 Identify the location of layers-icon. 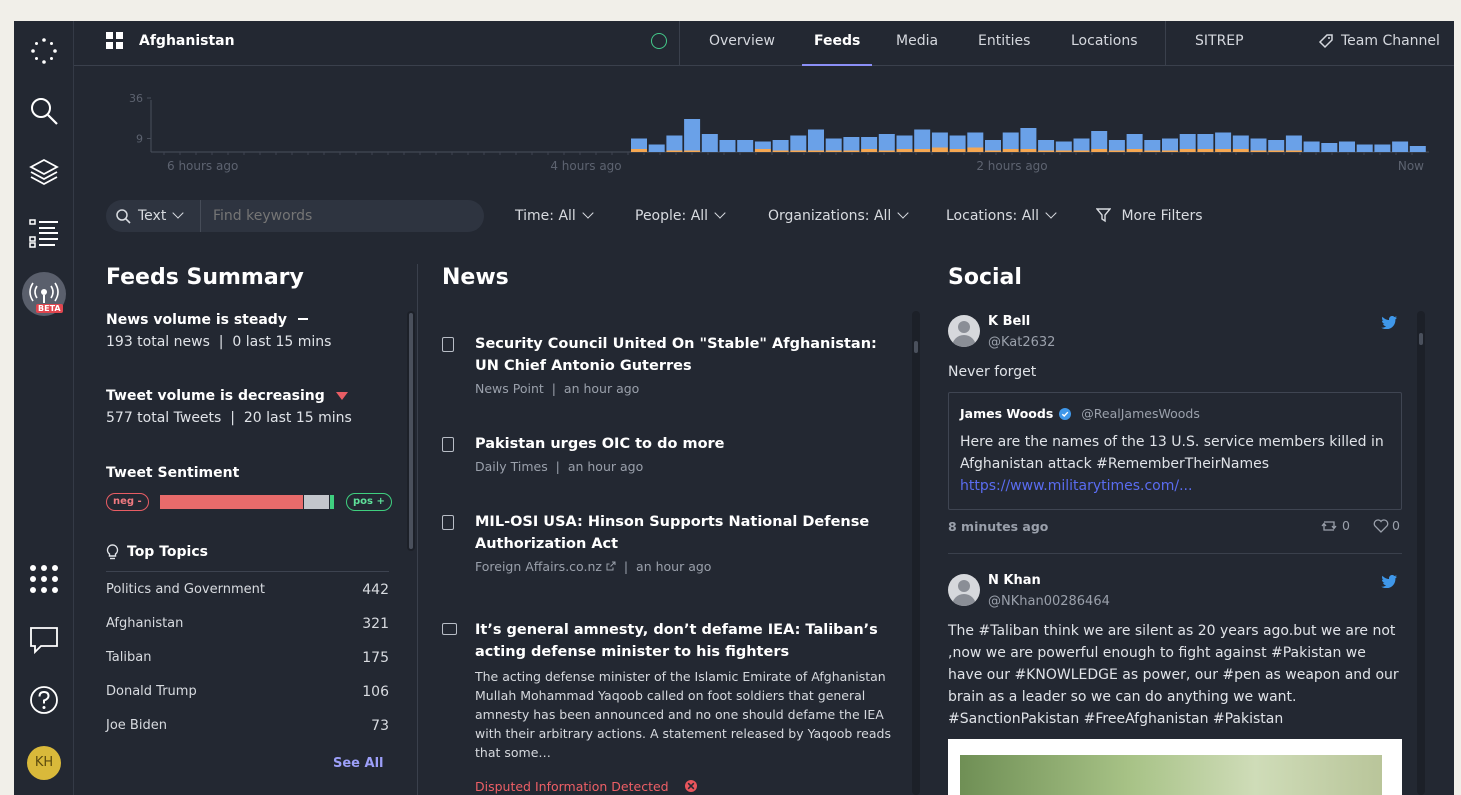
(44, 172).